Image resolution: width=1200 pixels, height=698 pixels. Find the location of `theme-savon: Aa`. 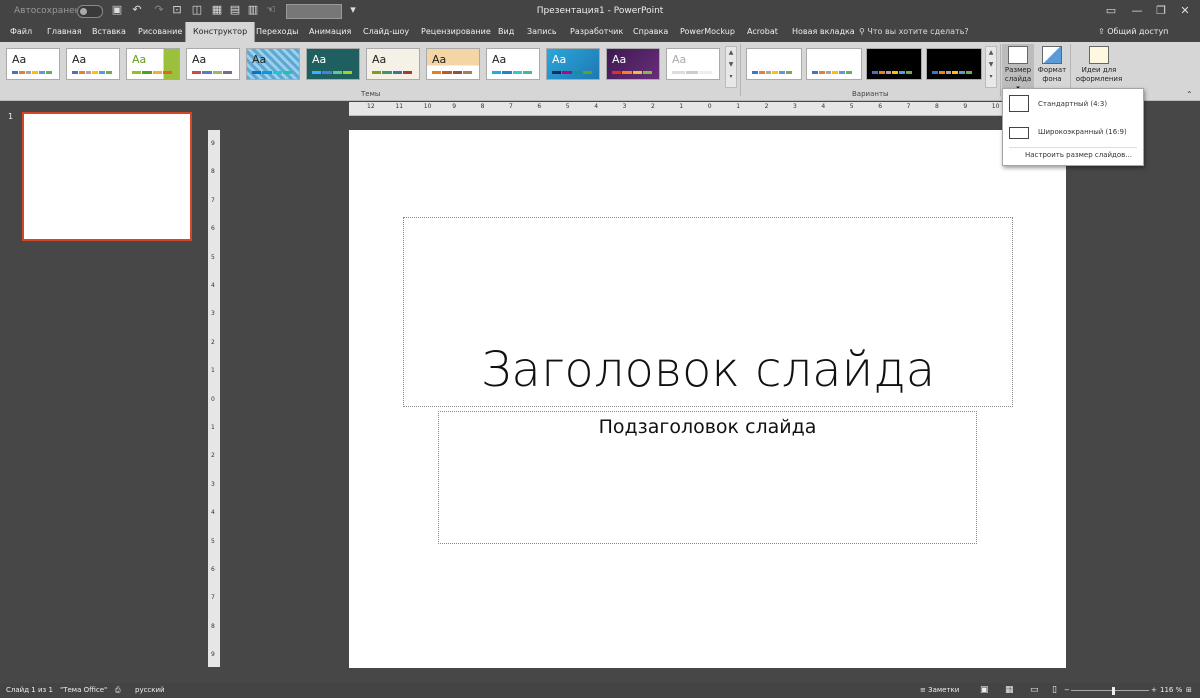

theme-savon: Aa is located at coordinates (513, 64).